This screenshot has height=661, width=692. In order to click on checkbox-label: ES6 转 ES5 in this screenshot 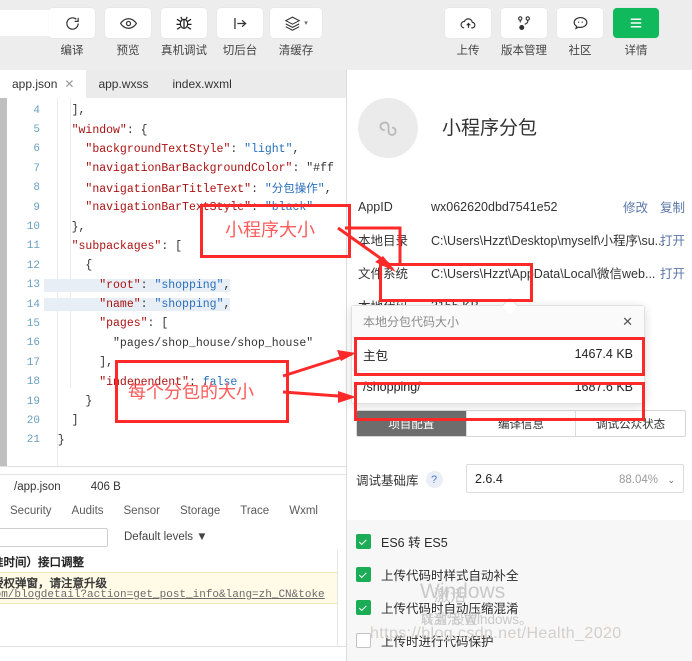, I will do `click(414, 543)`.